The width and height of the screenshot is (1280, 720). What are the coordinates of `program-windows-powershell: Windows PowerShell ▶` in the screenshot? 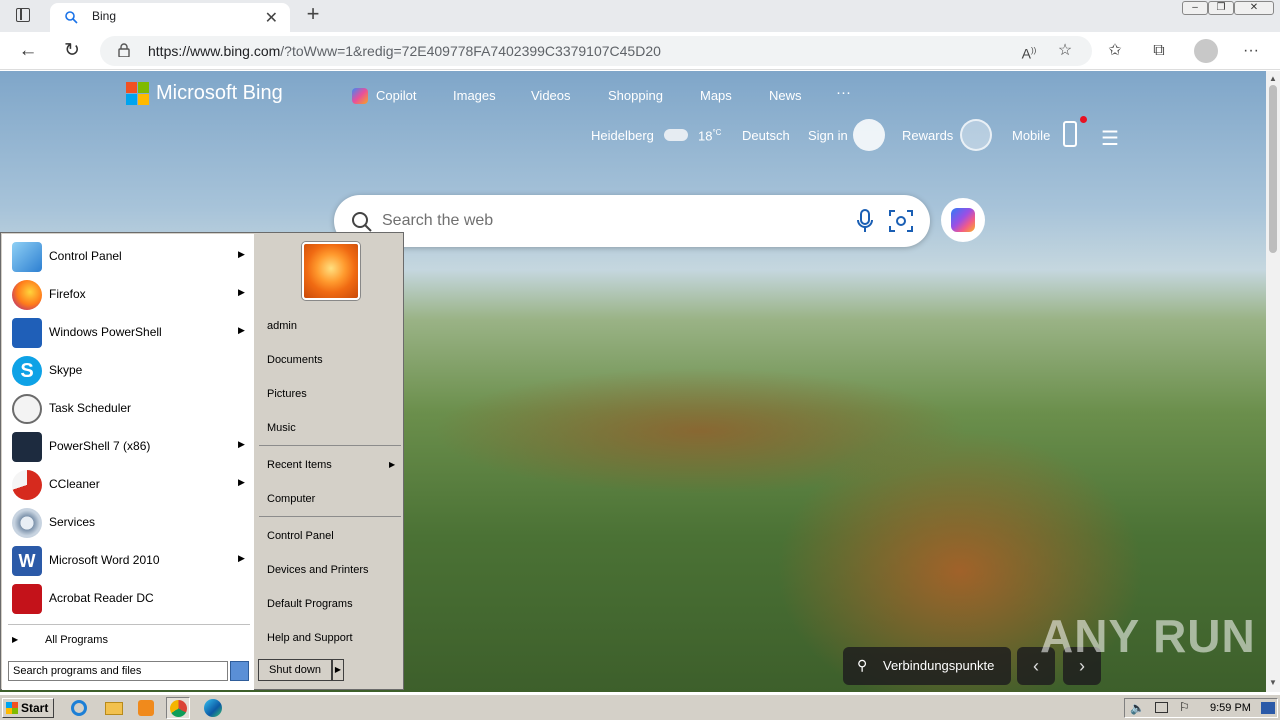 It's located at (128, 333).